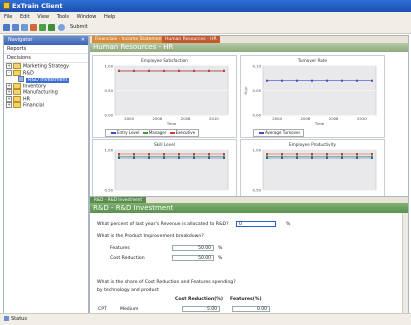  Describe the element at coordinates (6, 27) in the screenshot. I see `save-icon` at that location.